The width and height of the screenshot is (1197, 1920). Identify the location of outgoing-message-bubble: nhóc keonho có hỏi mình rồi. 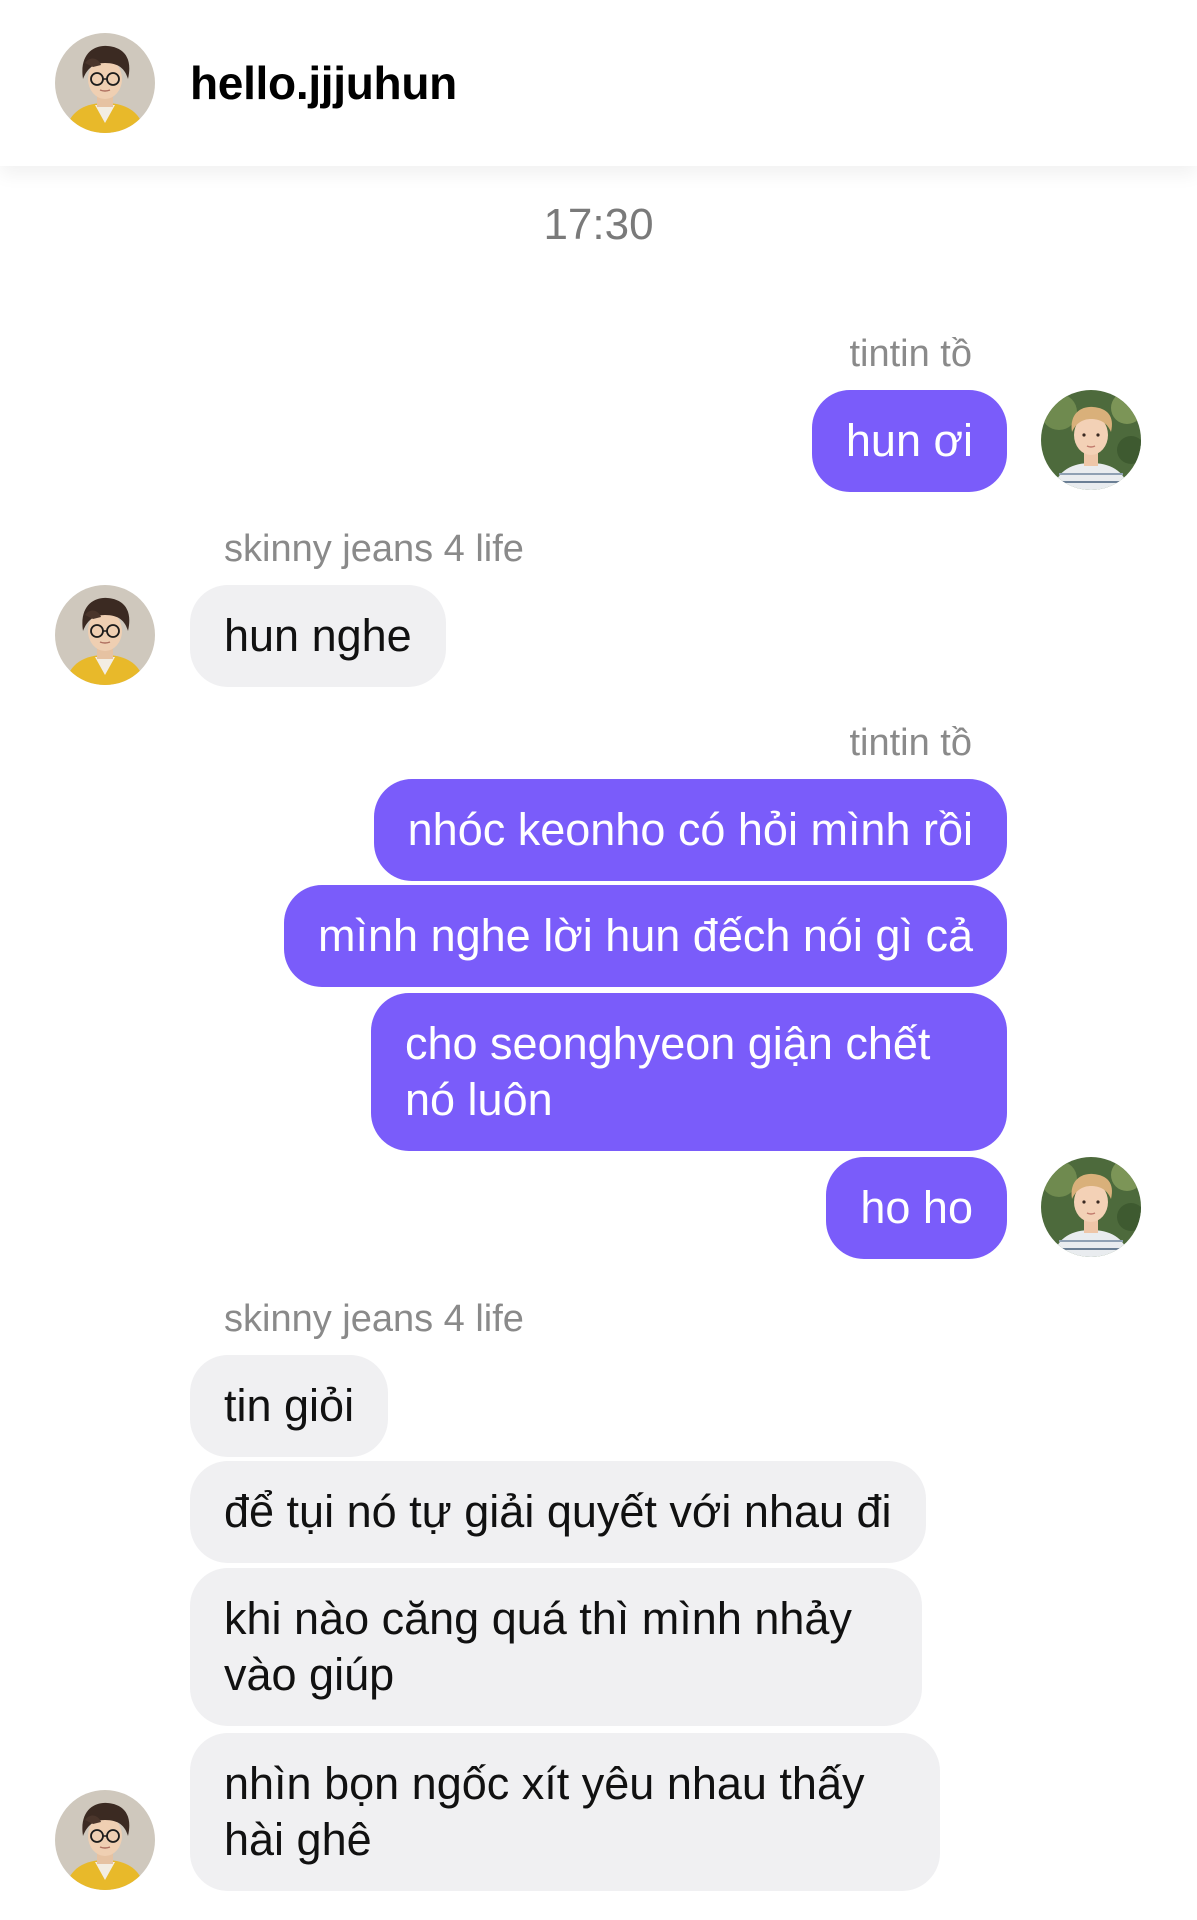
(690, 830).